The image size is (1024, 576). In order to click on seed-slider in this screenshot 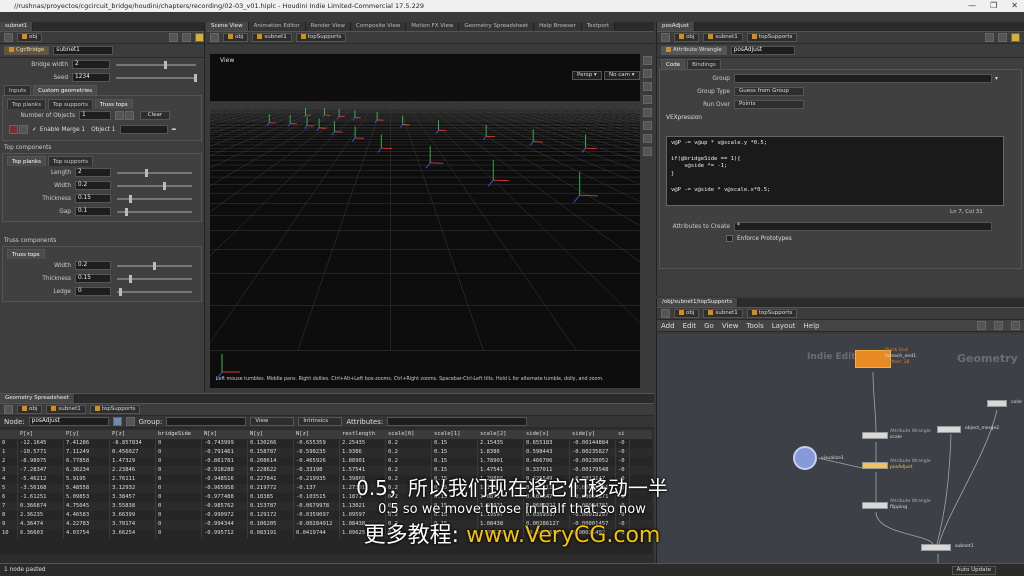, I will do `click(156, 77)`.